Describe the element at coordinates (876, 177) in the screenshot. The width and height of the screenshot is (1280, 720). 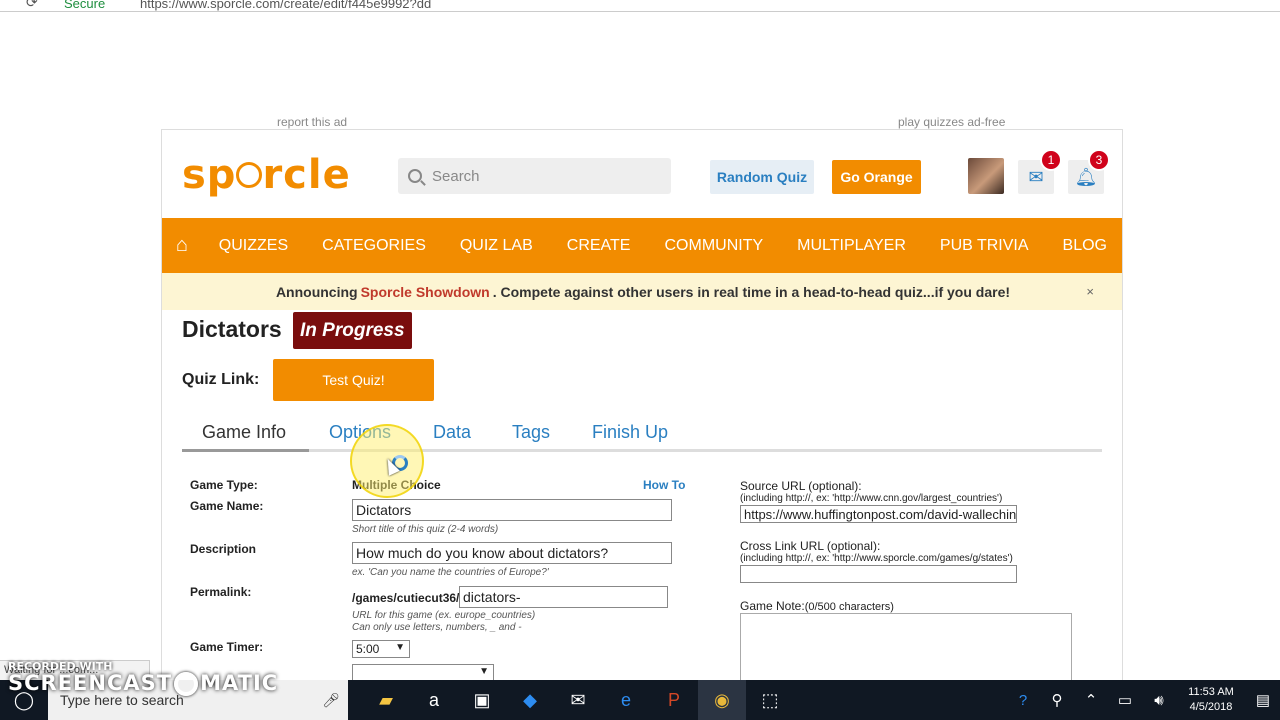
I see `go-orange-button: Go Orange` at that location.